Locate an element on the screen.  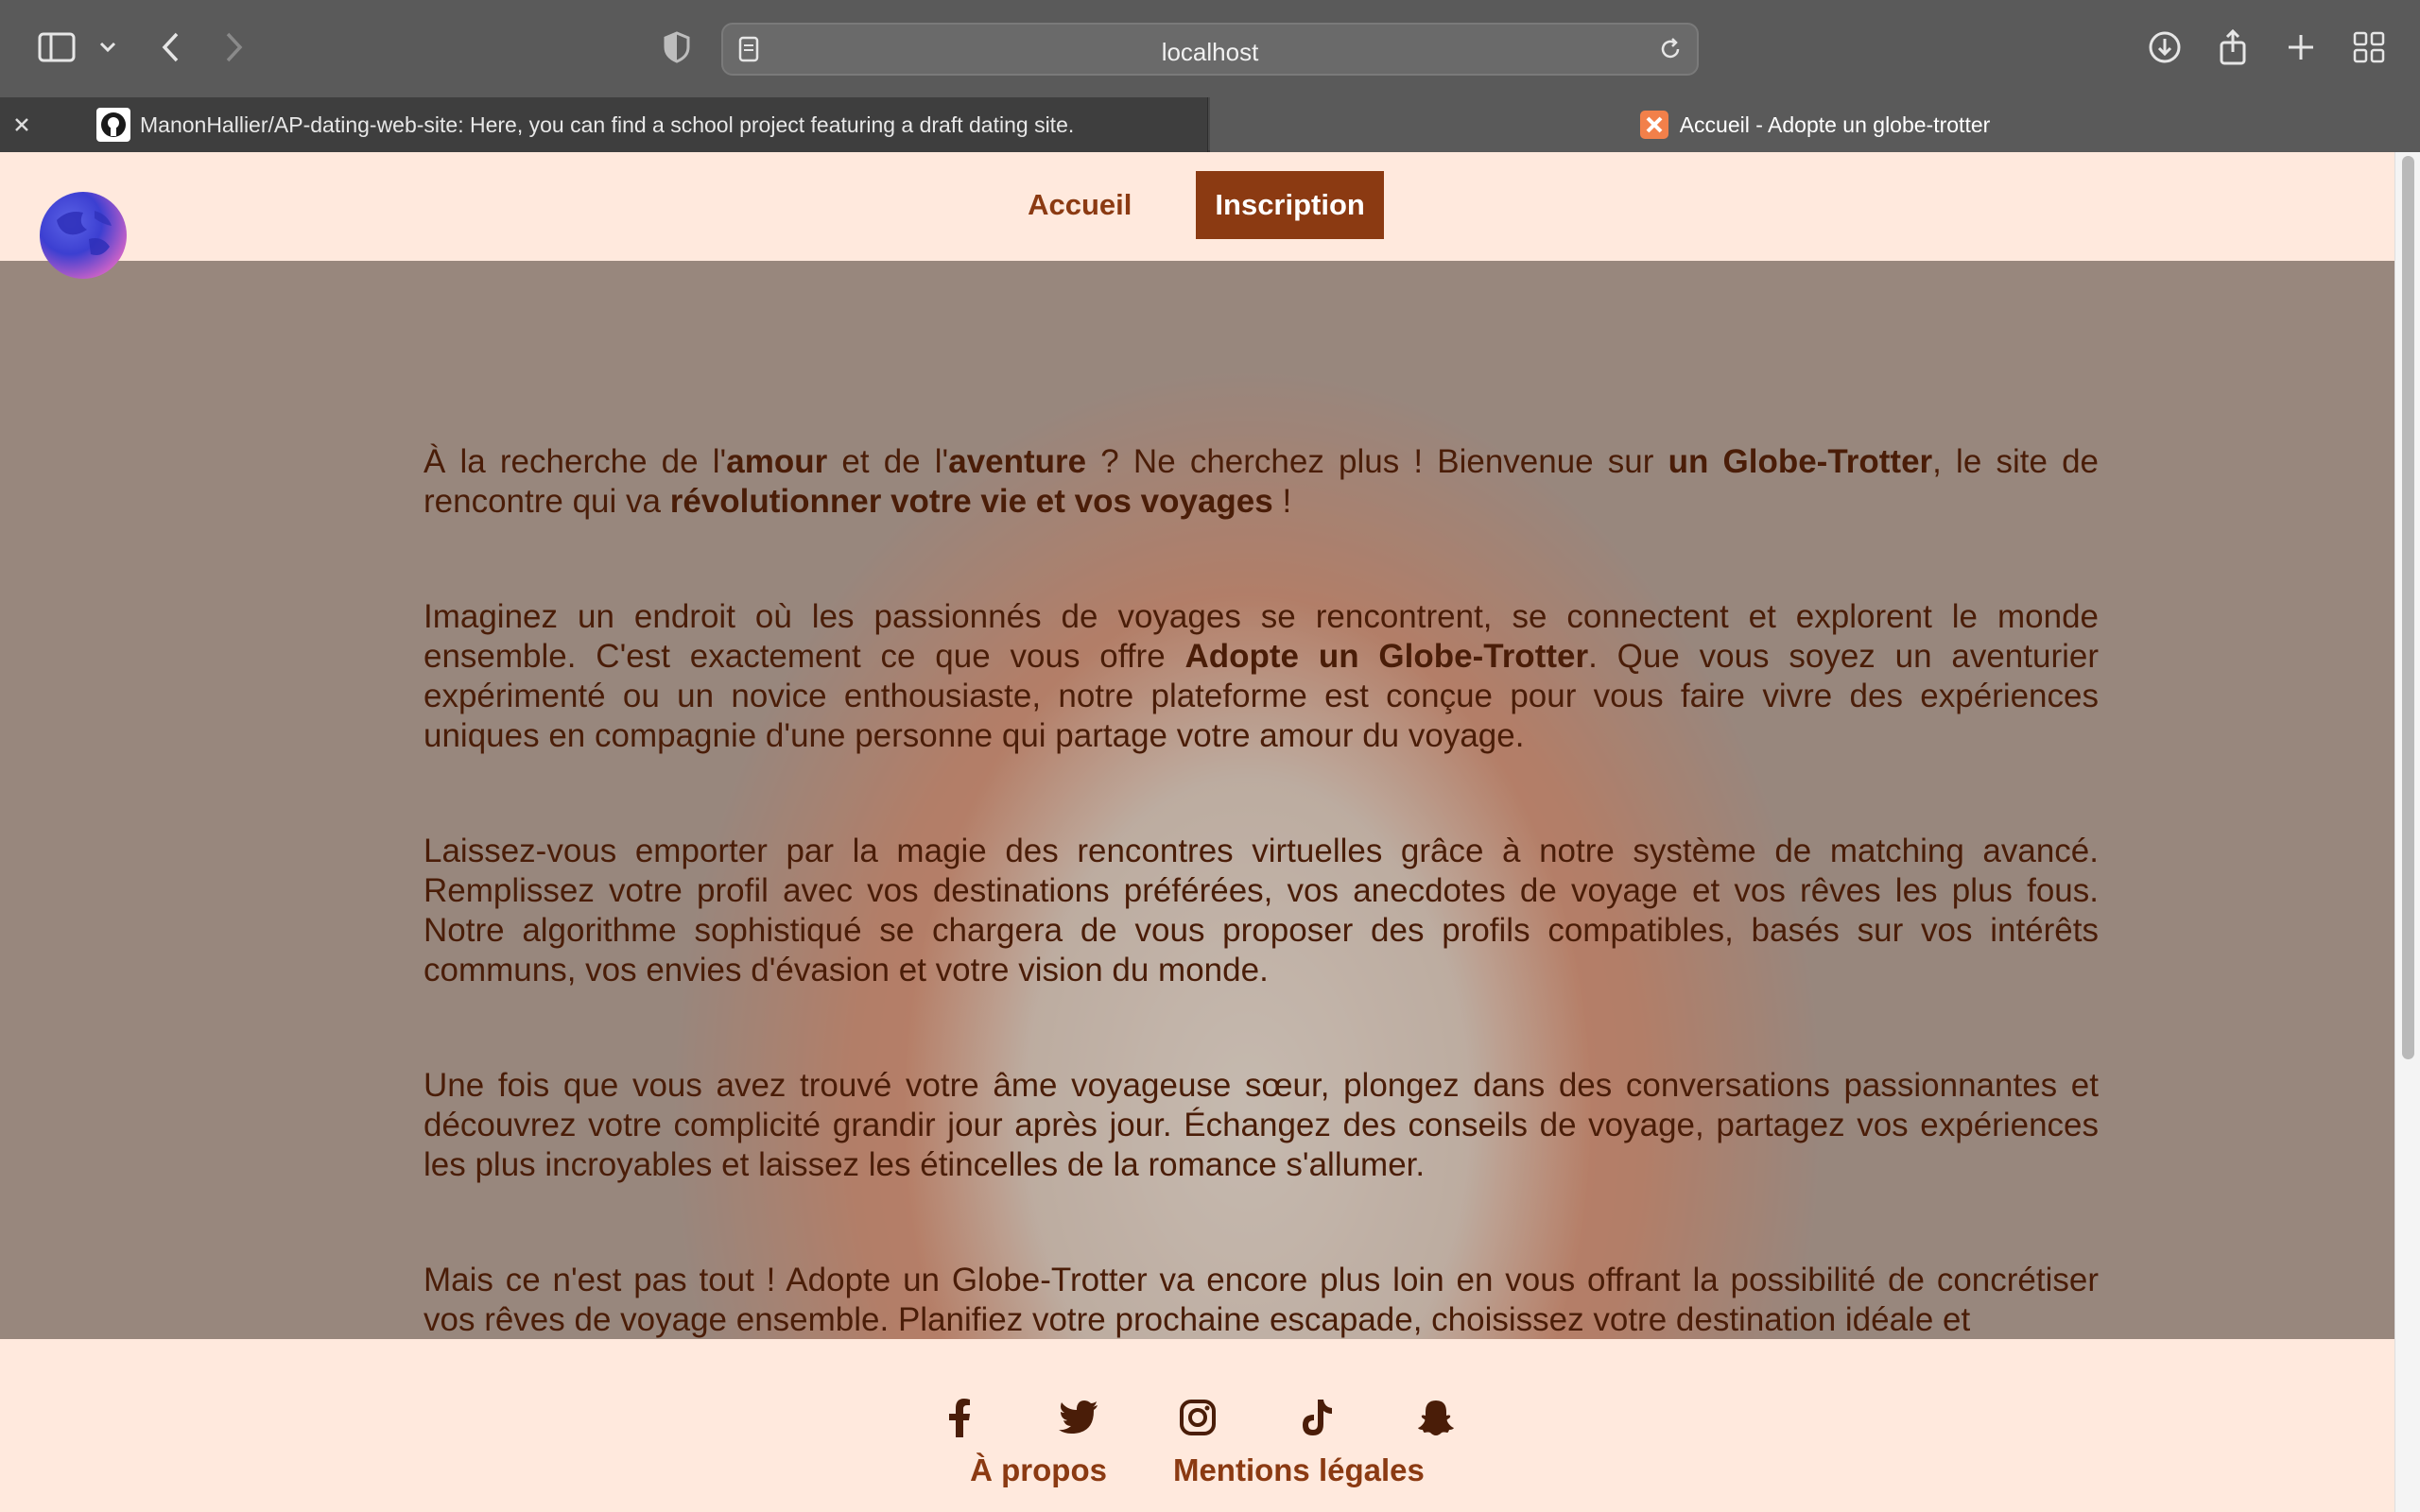
tab-accueil-label: Accueil - Adopte un globe-trotter is located at coordinates (1835, 124).